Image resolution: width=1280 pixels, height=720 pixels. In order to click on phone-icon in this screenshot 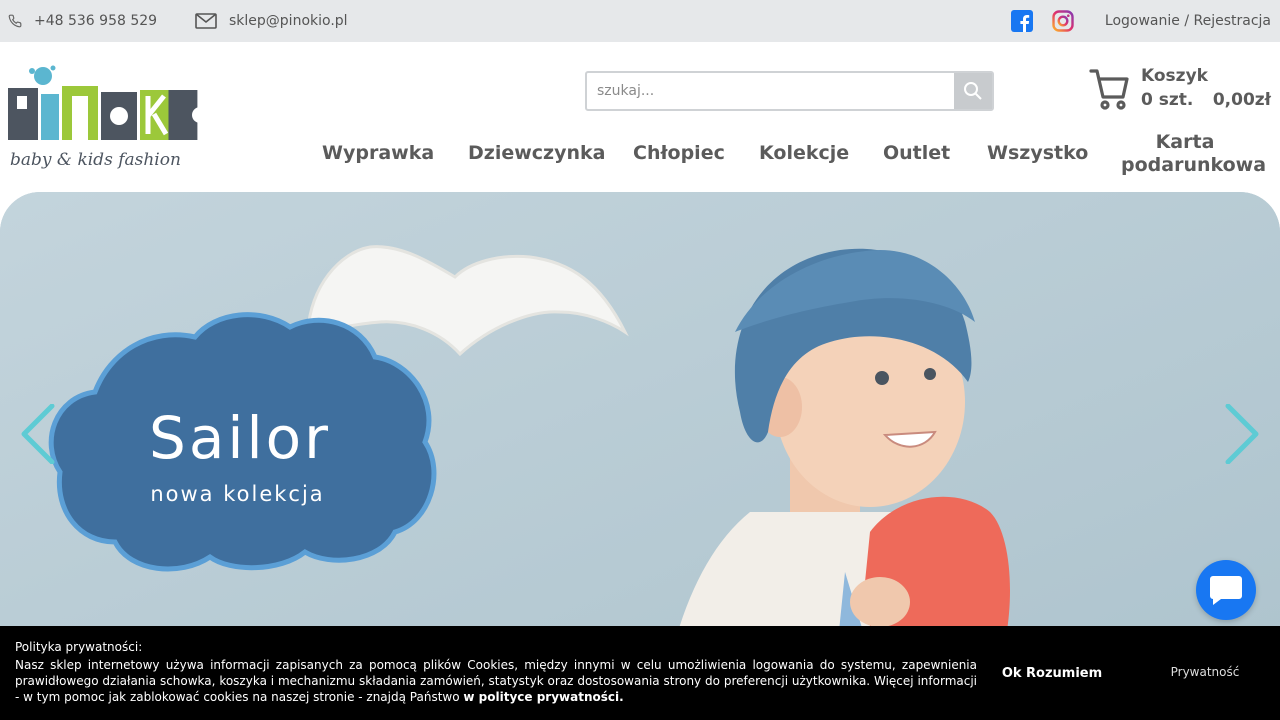, I will do `click(15, 21)`.